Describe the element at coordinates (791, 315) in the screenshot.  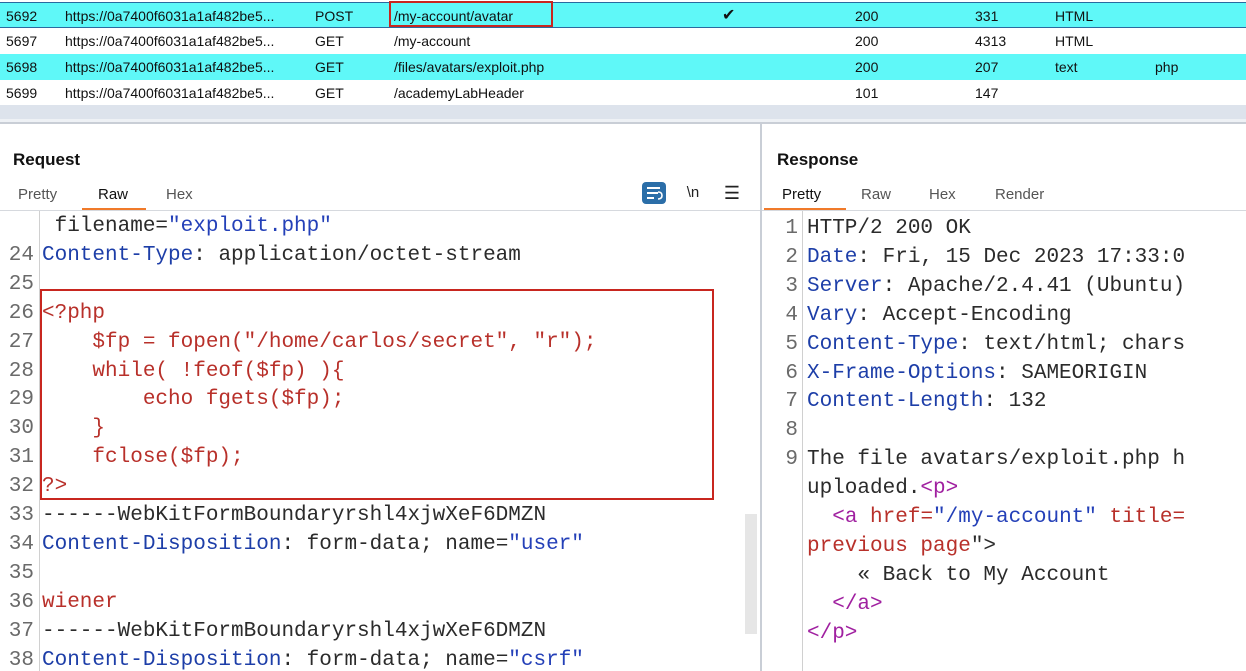
I see `line-number: 4` at that location.